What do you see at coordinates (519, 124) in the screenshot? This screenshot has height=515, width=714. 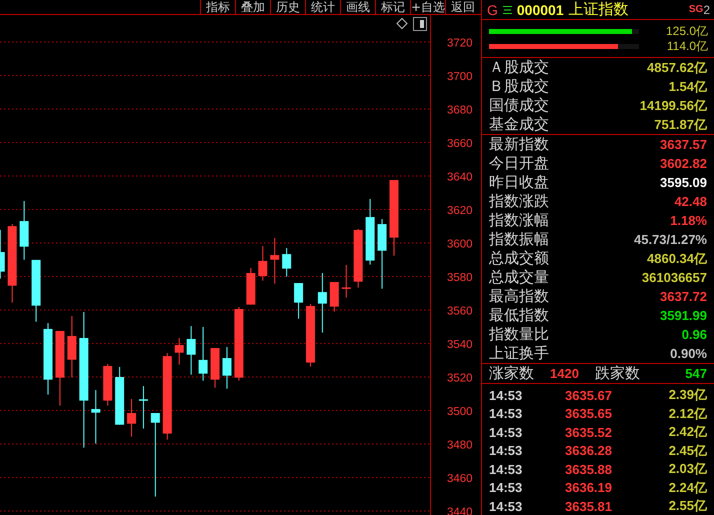 I see `stat-label: 基金成交` at bounding box center [519, 124].